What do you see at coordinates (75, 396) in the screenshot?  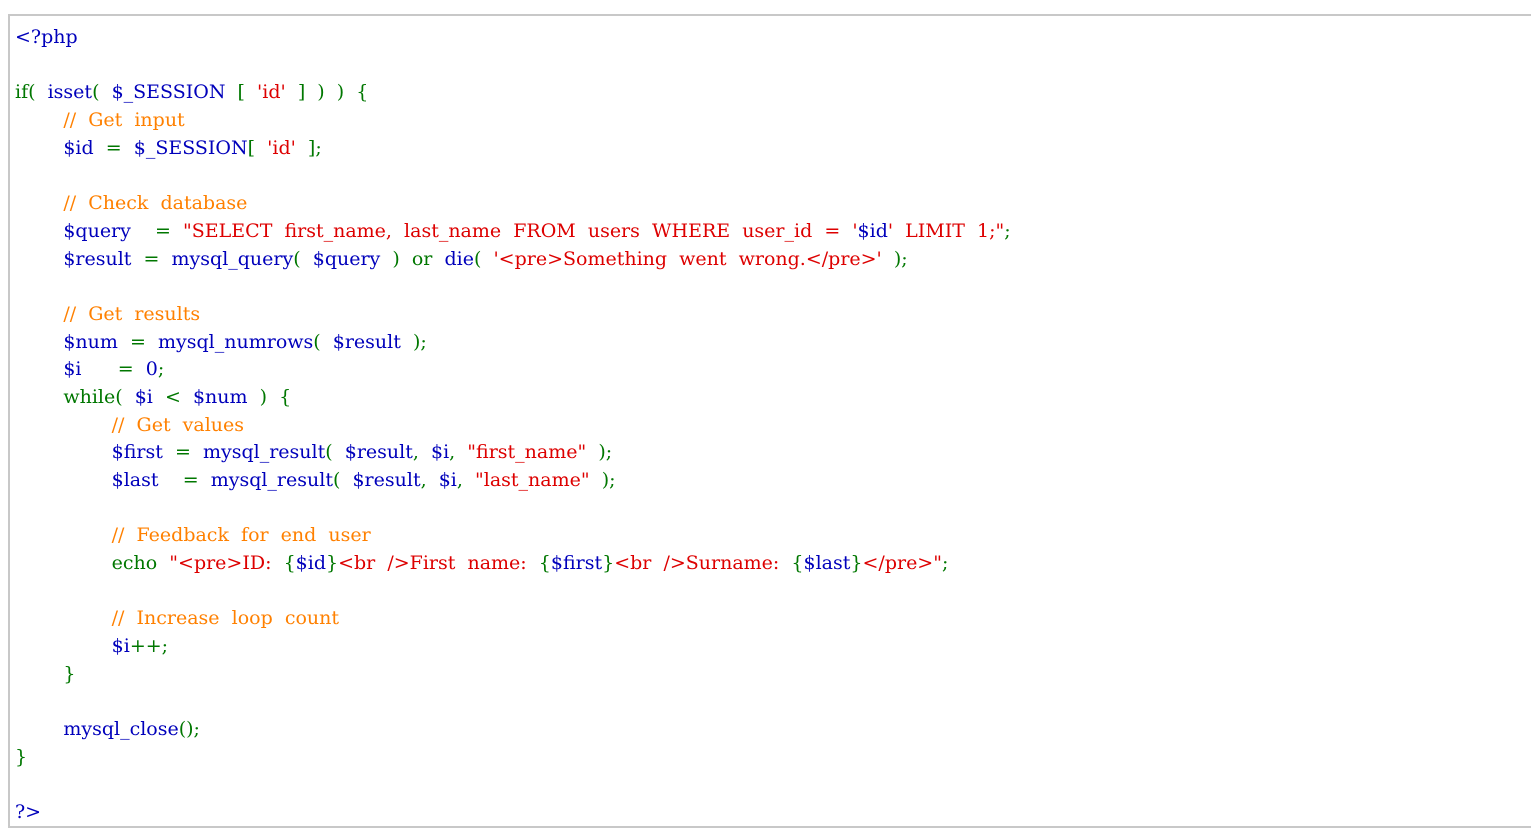 I see `code-token-keyword: while(` at bounding box center [75, 396].